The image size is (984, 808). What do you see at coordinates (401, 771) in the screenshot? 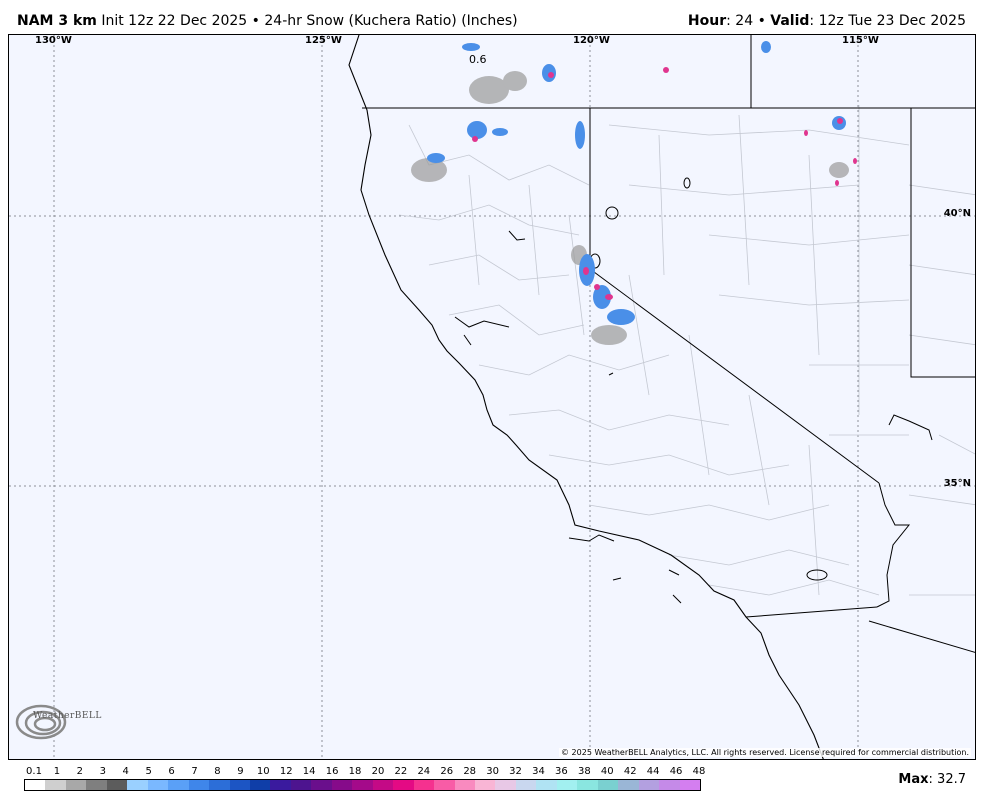
I see `legend-tick-label: 22` at bounding box center [401, 771].